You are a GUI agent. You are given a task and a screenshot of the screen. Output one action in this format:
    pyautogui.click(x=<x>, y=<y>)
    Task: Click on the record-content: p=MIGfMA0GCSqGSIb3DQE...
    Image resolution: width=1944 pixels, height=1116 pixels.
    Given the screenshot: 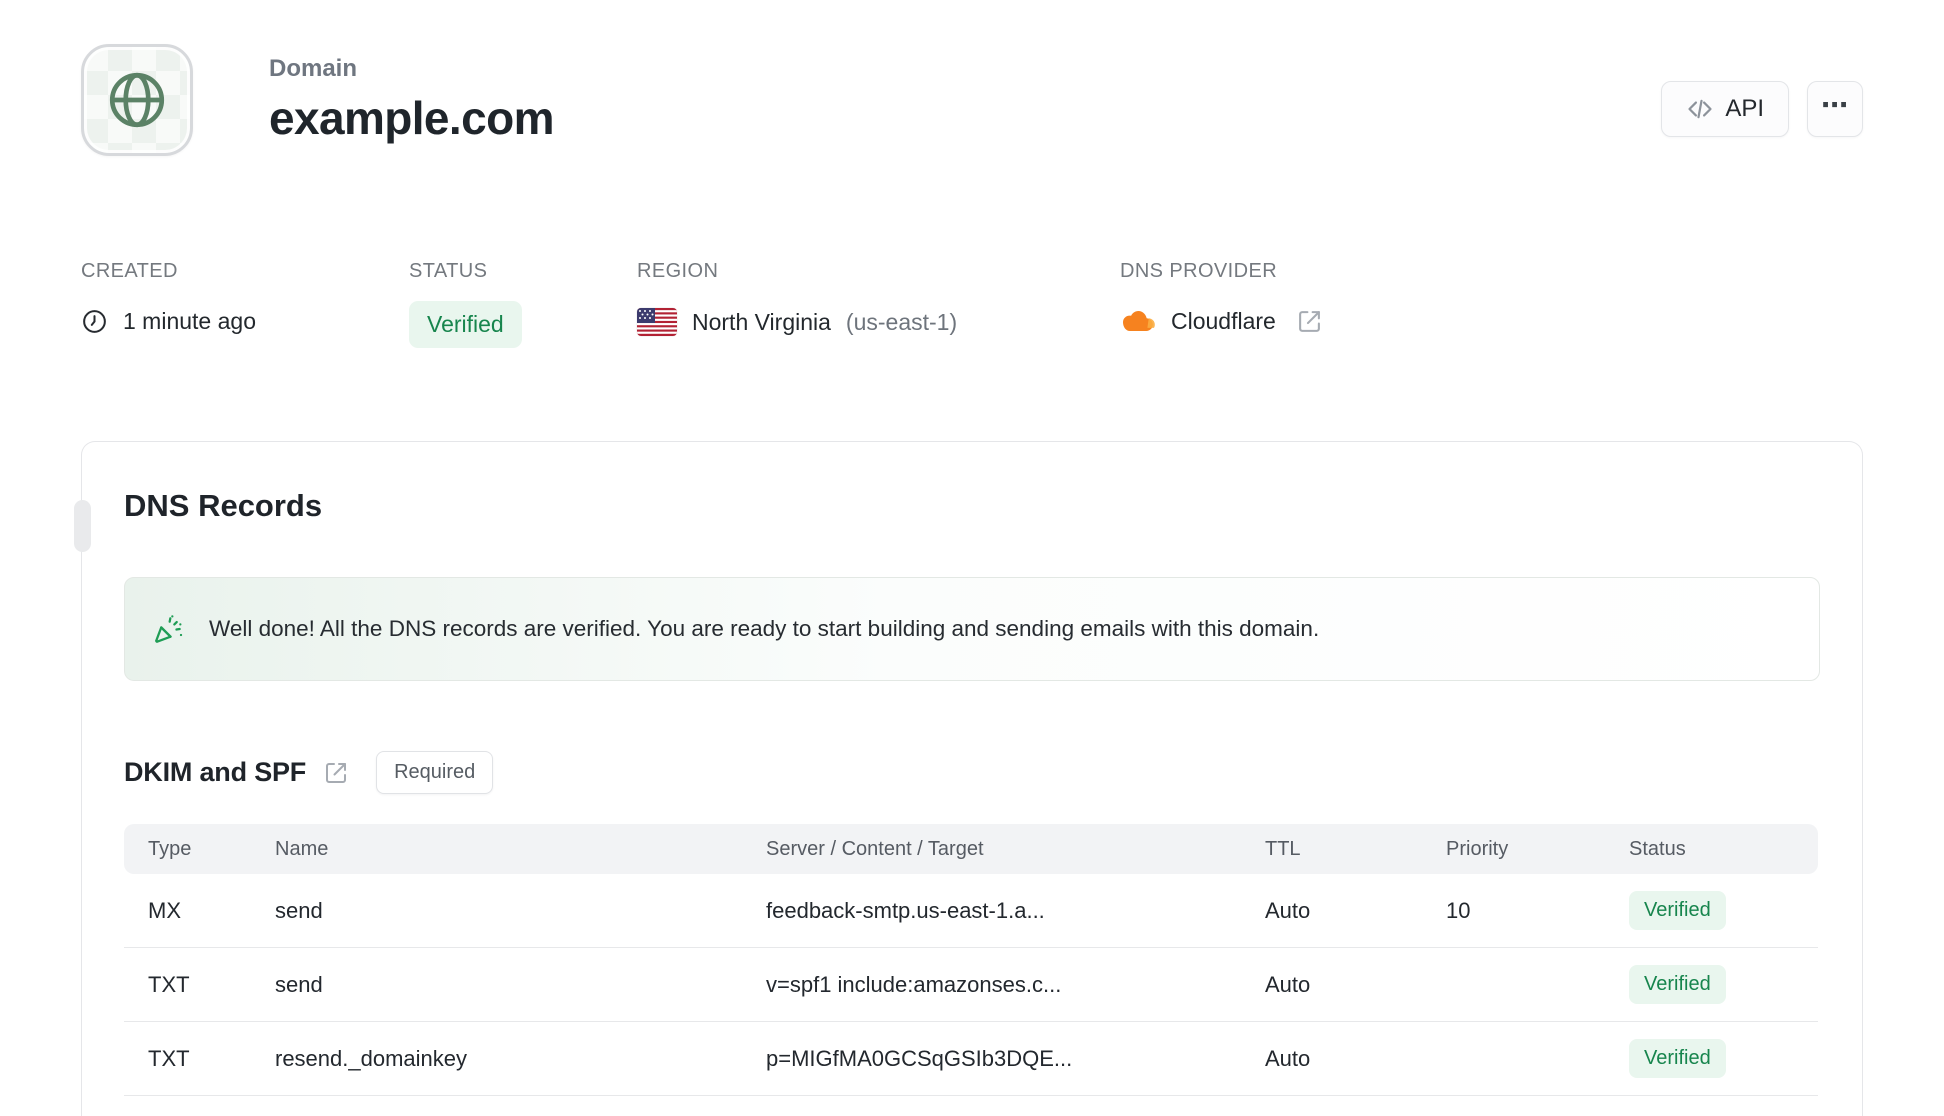 What is the action you would take?
    pyautogui.click(x=1015, y=1059)
    